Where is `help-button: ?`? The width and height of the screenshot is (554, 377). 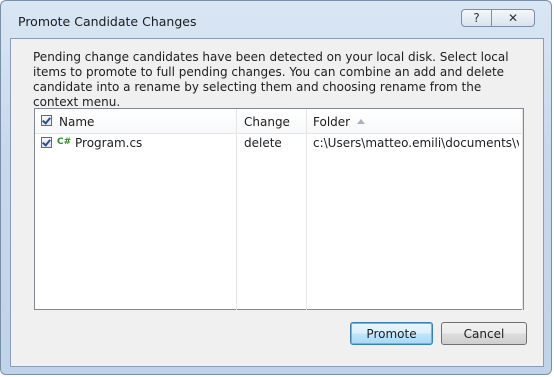 help-button: ? is located at coordinates (476, 18).